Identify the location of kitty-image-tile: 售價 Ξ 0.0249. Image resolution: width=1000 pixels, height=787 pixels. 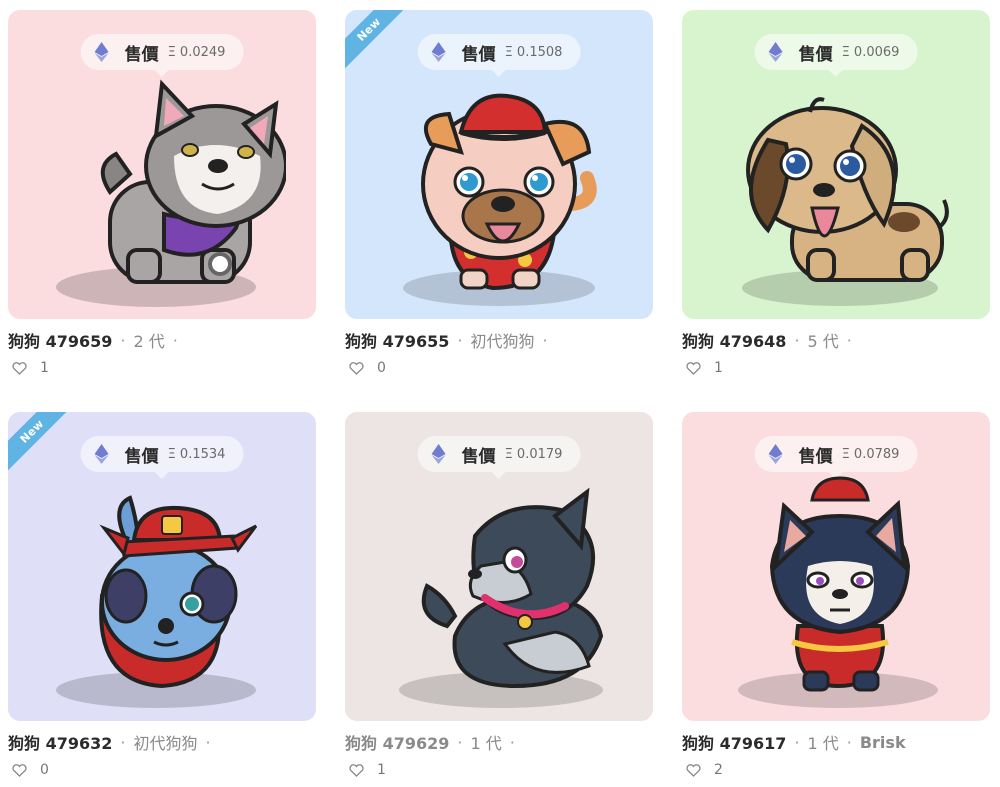
(162, 164).